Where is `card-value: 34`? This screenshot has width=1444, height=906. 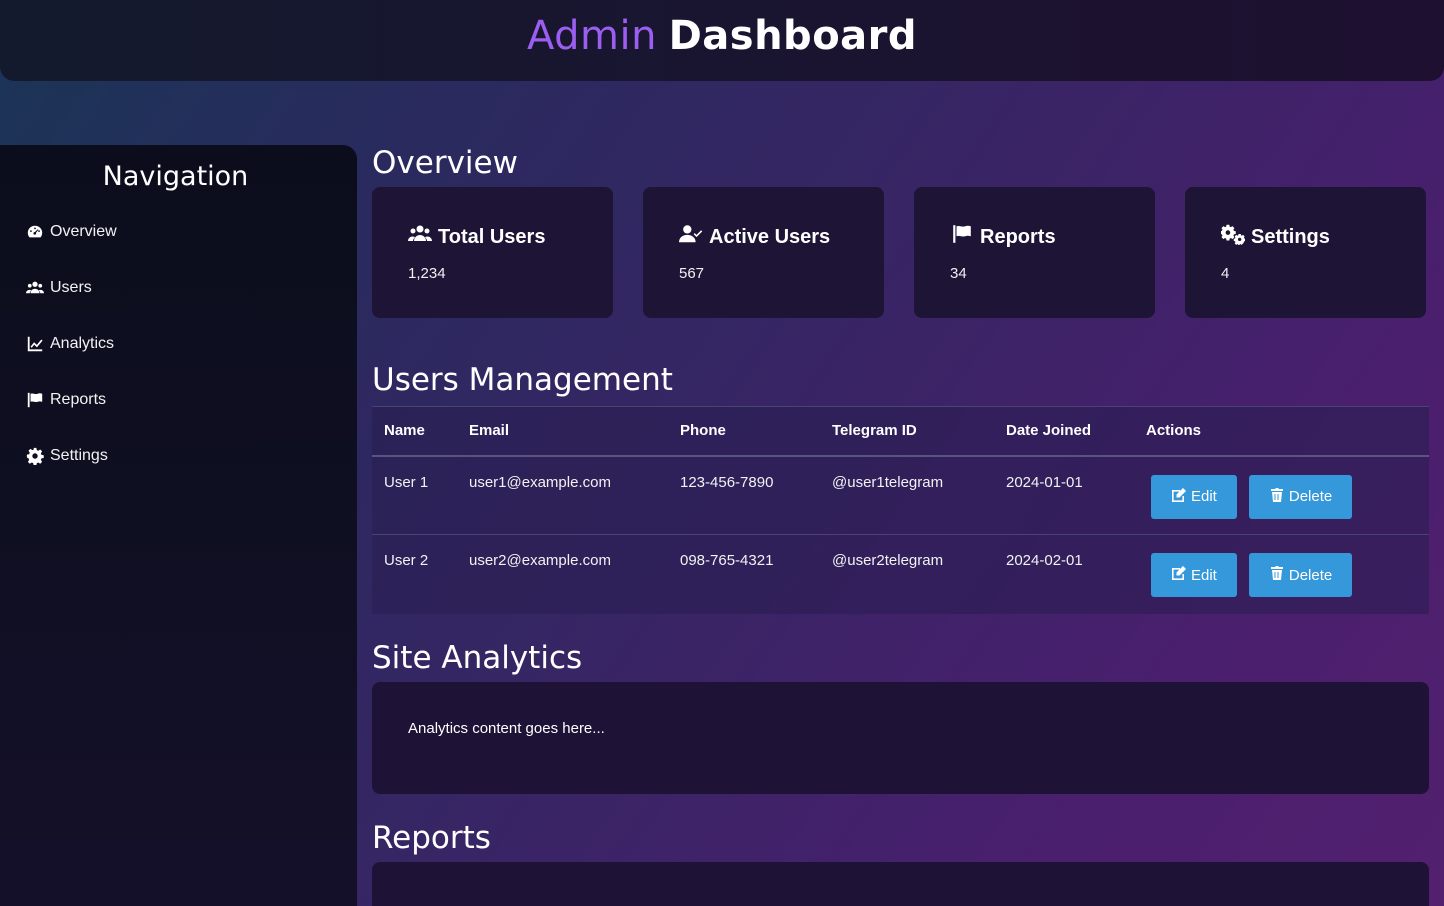
card-value: 34 is located at coordinates (958, 273).